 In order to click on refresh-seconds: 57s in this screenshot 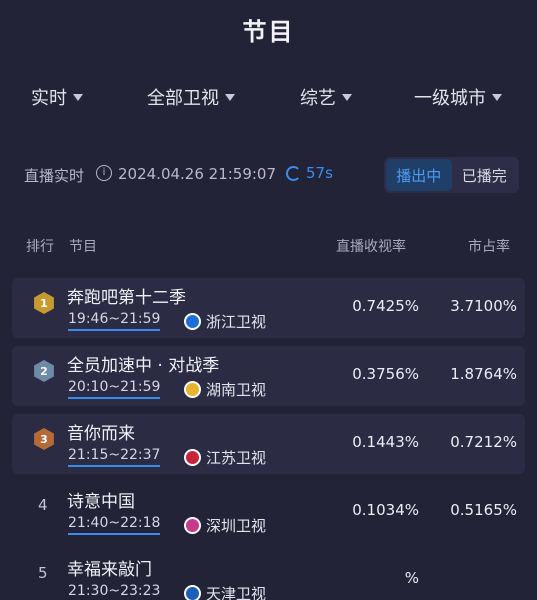, I will do `click(319, 173)`.